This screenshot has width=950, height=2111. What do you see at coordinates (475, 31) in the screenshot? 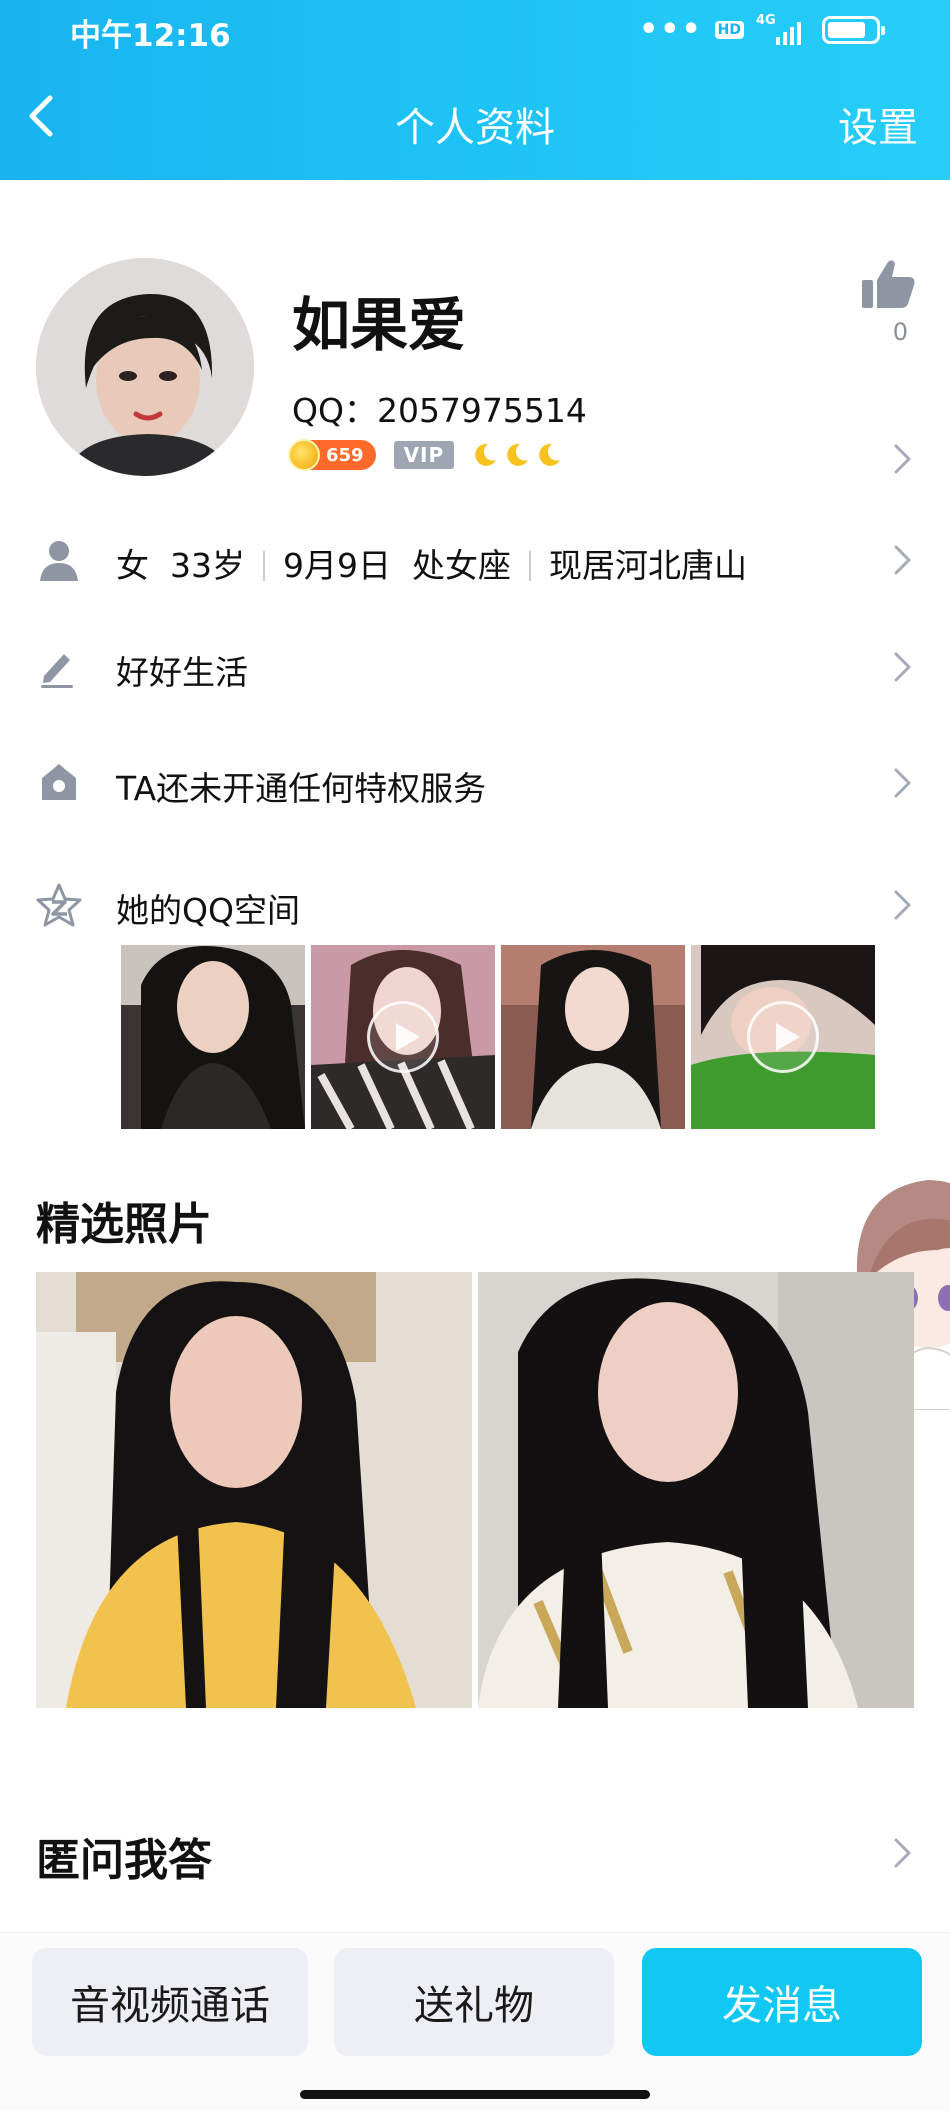
I see `status-bar: 中午12:16 ••• HD 4G` at bounding box center [475, 31].